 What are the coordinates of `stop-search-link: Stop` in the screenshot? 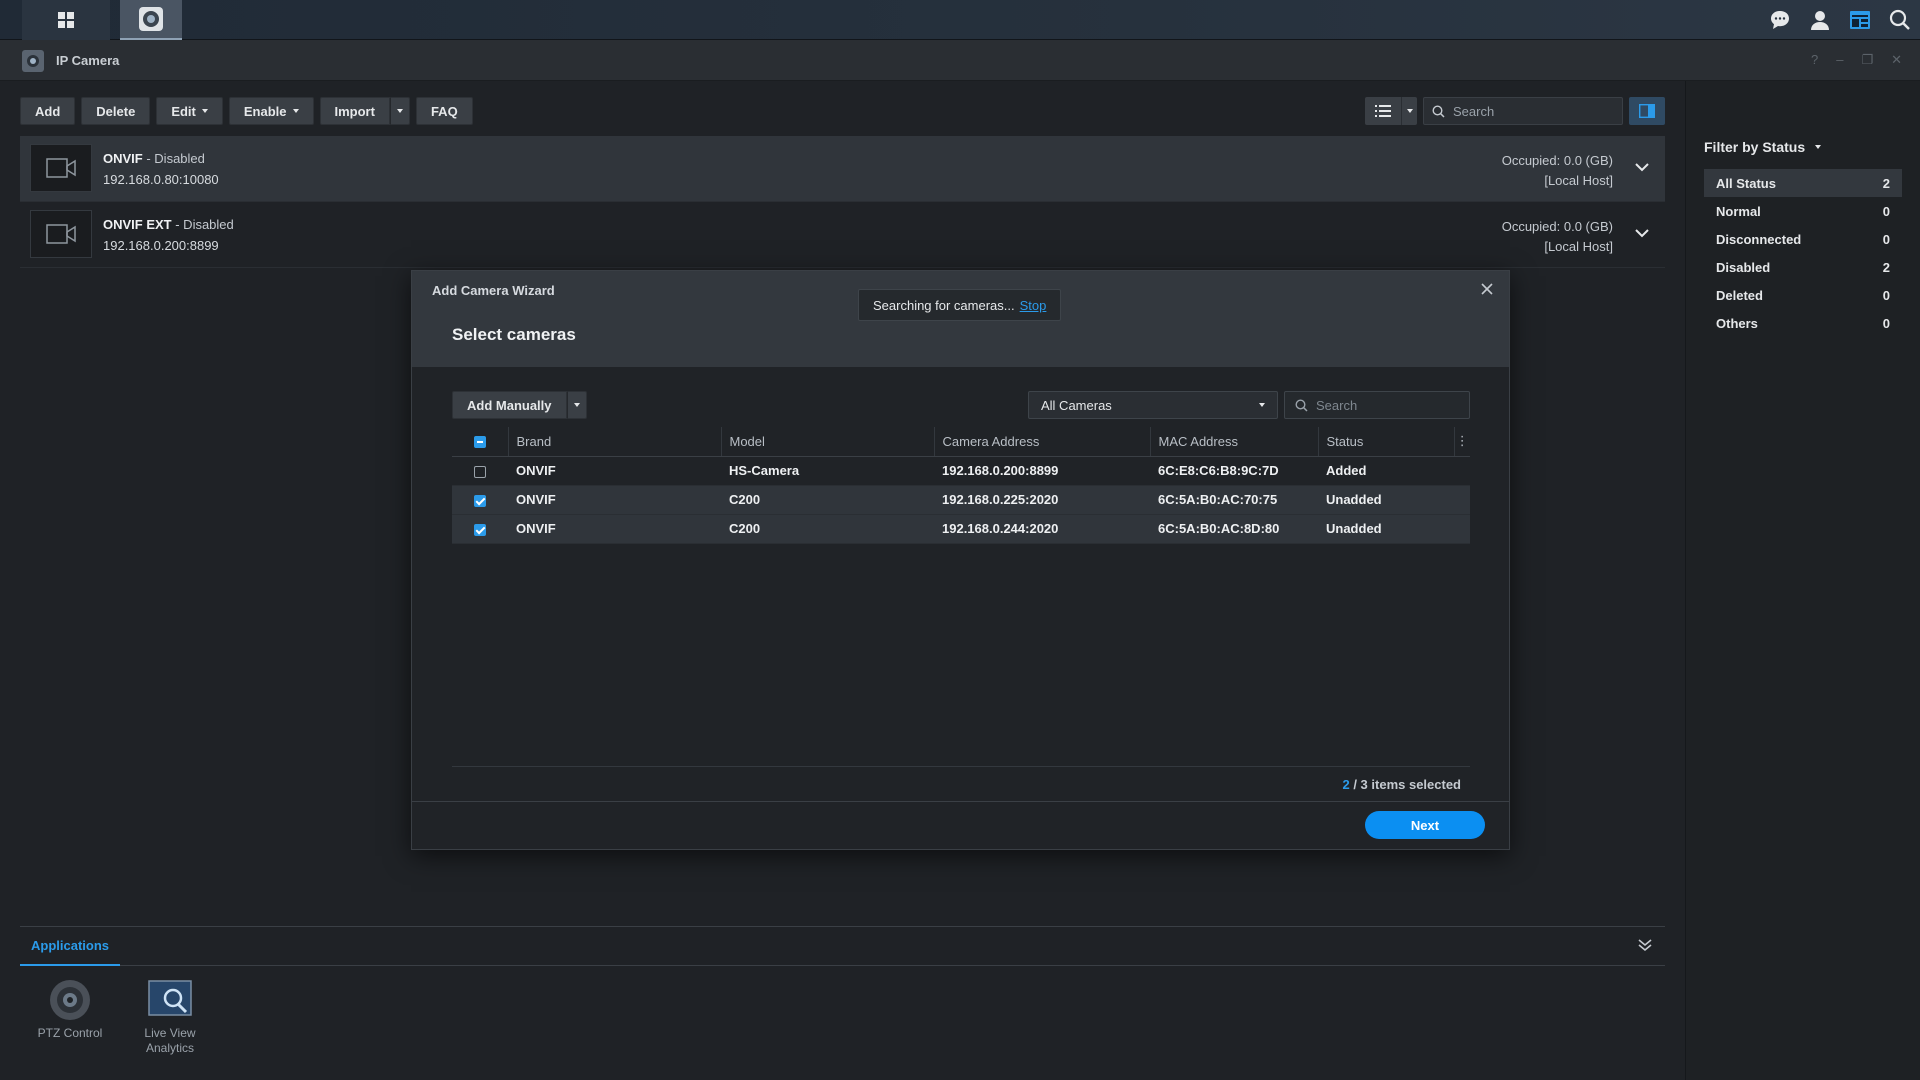 It's located at (1033, 305).